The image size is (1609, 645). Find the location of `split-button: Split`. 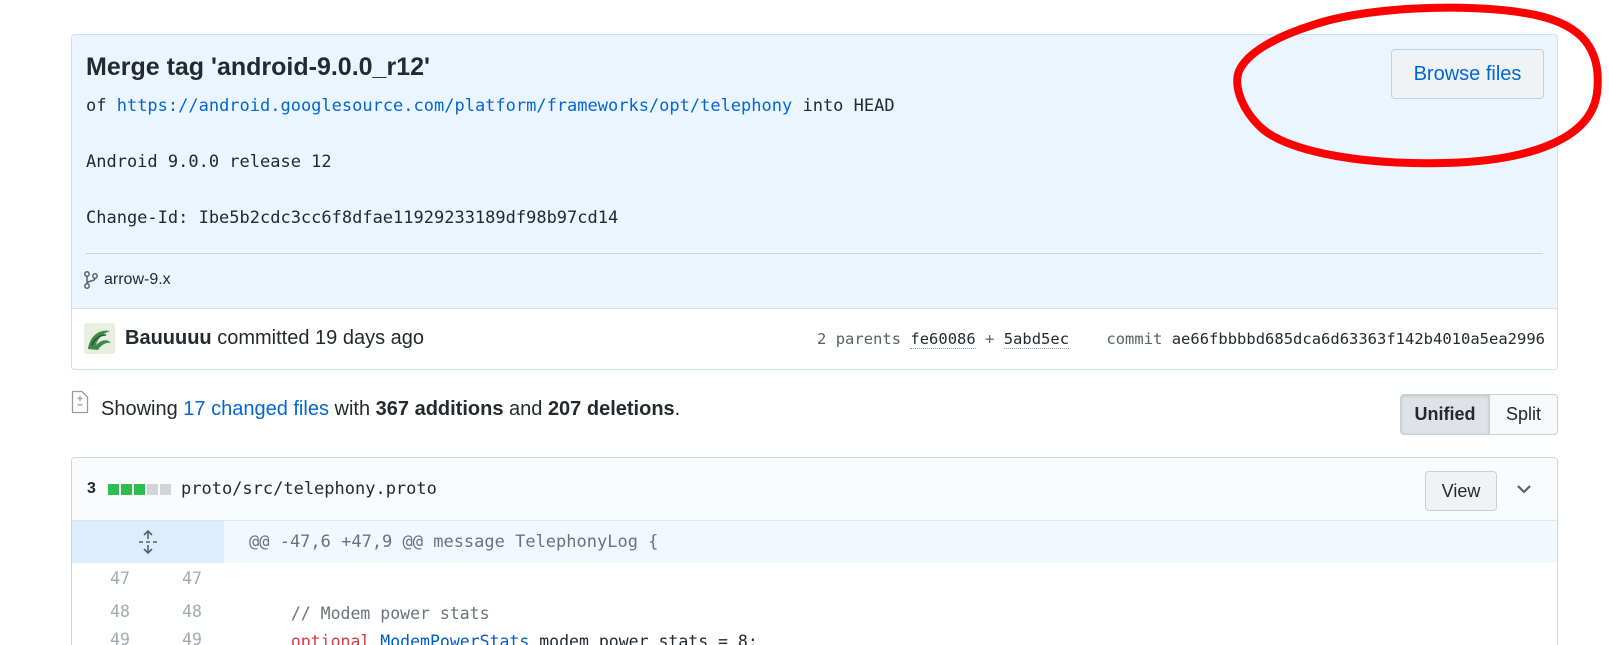

split-button: Split is located at coordinates (1524, 414).